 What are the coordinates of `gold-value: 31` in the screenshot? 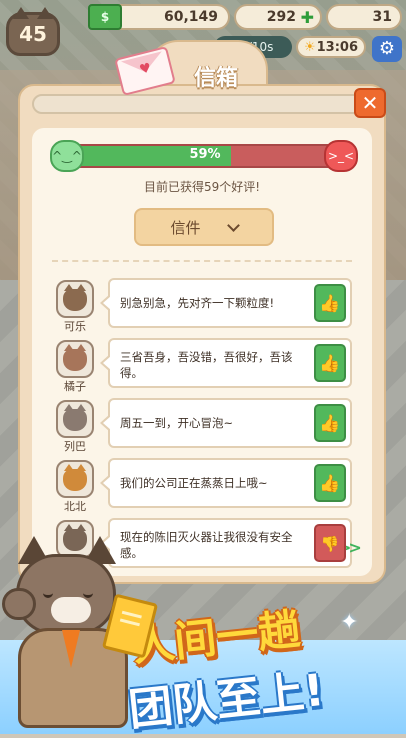 It's located at (382, 17).